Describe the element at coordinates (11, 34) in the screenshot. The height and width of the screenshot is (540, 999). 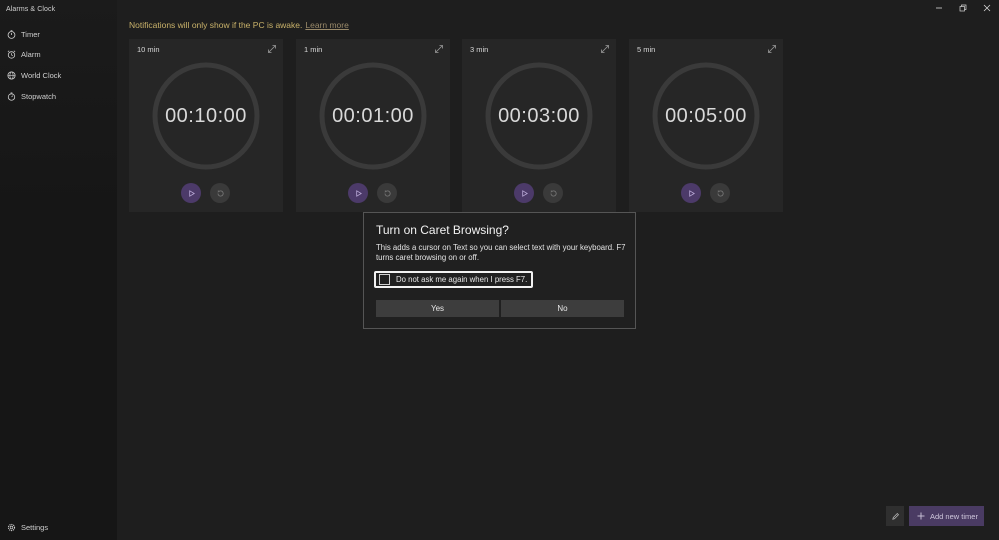
I see `timer-icon` at that location.